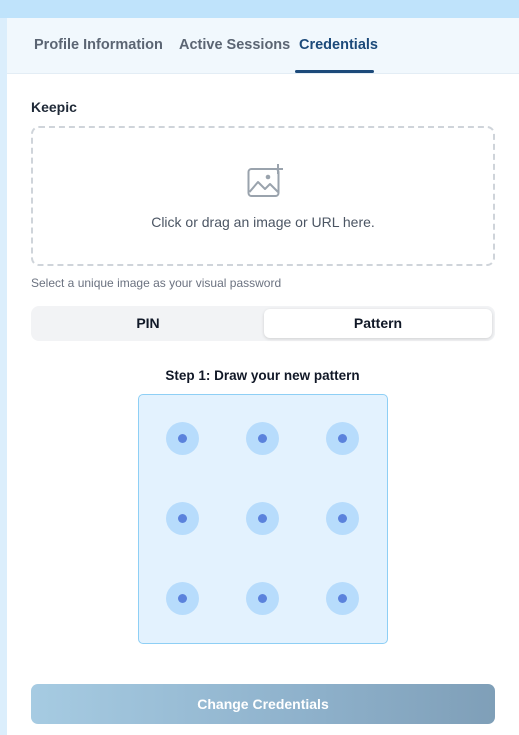  Describe the element at coordinates (262, 375) in the screenshot. I see `pattern-step-label: Step 1: Draw your new pattern` at that location.